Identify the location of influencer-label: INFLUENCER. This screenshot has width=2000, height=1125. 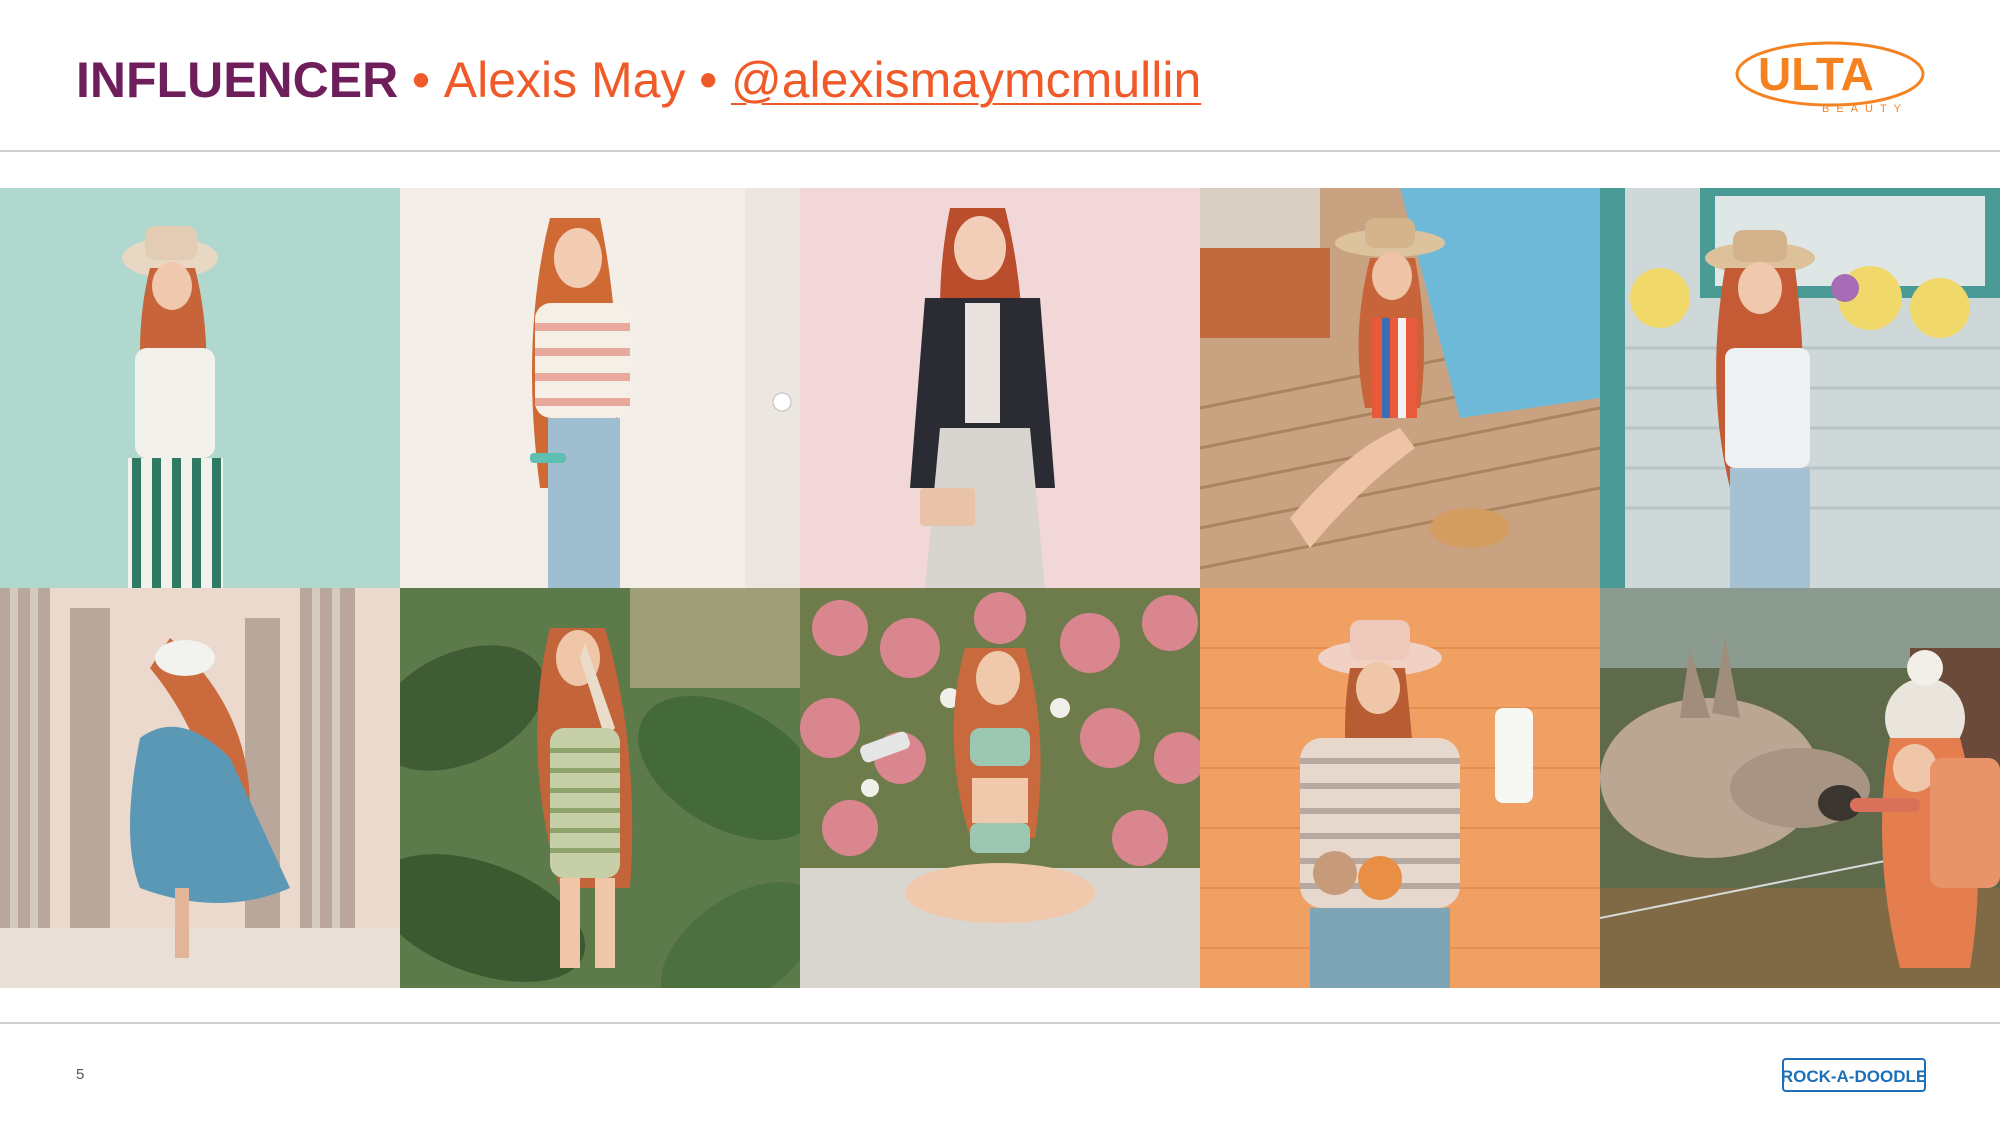
(237, 80).